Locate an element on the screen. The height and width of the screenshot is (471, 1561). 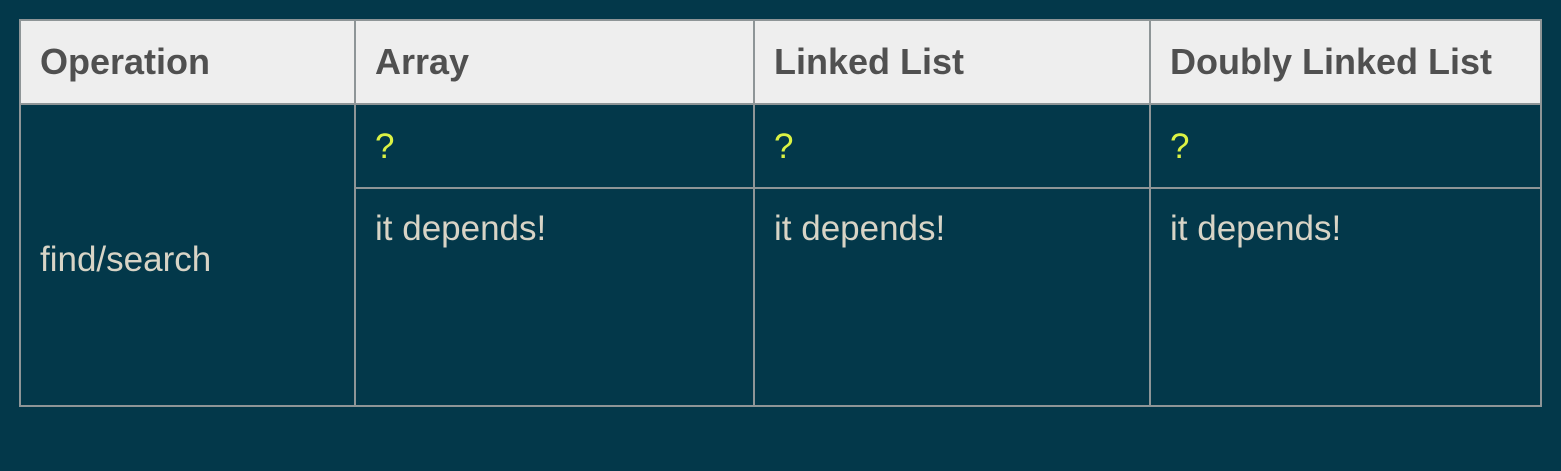
header-array: Array is located at coordinates (554, 62).